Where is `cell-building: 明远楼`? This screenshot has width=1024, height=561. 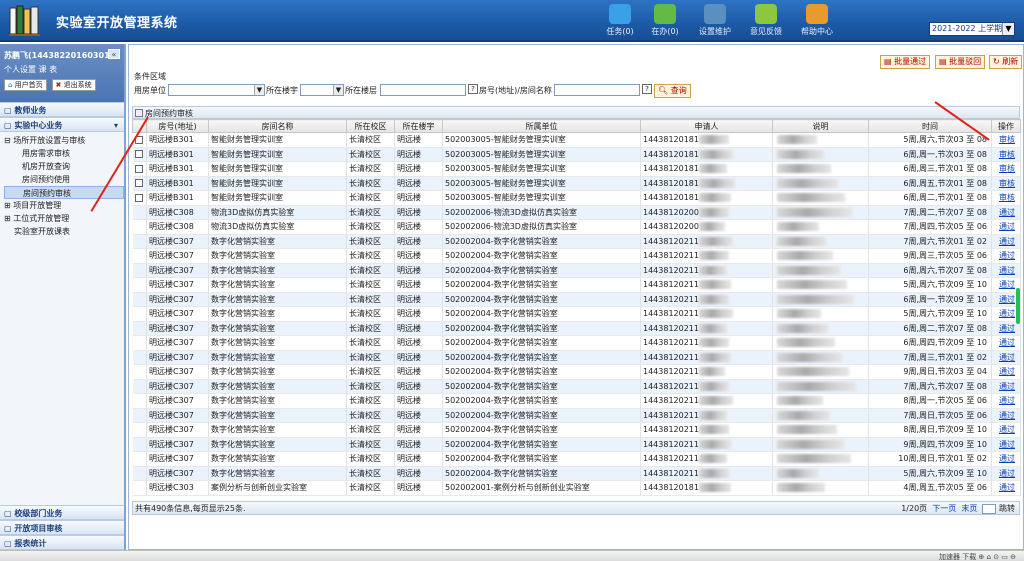 cell-building: 明远楼 is located at coordinates (418, 285).